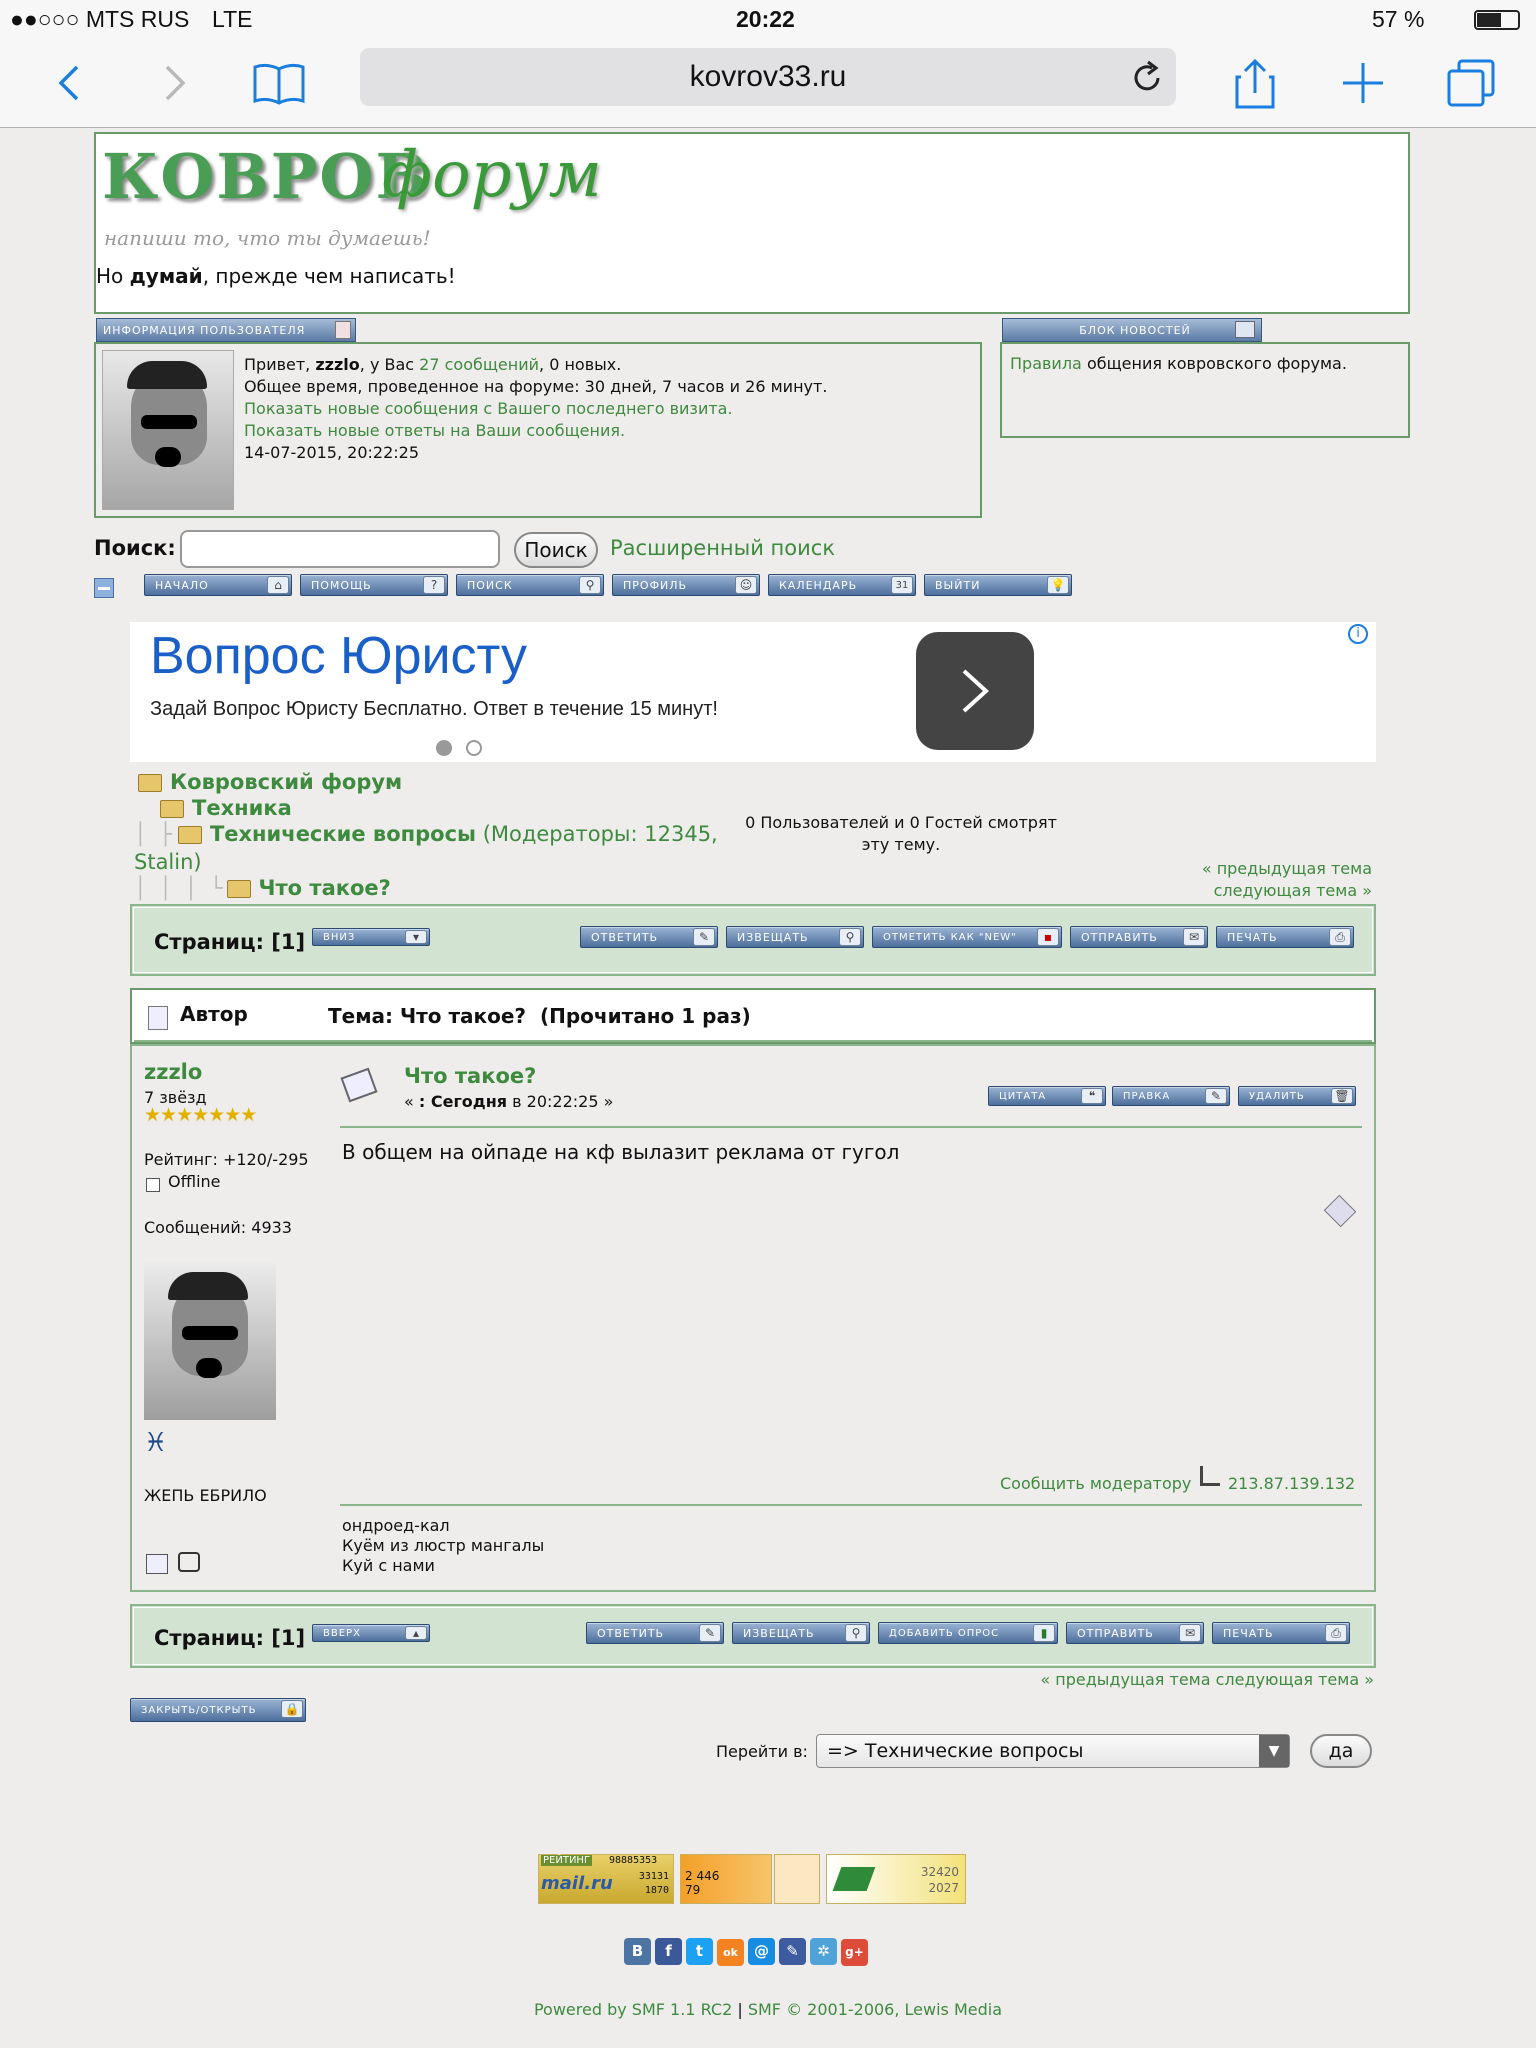 This screenshot has height=2048, width=1536. I want to click on mailru-count-c: 1870, so click(656, 1890).